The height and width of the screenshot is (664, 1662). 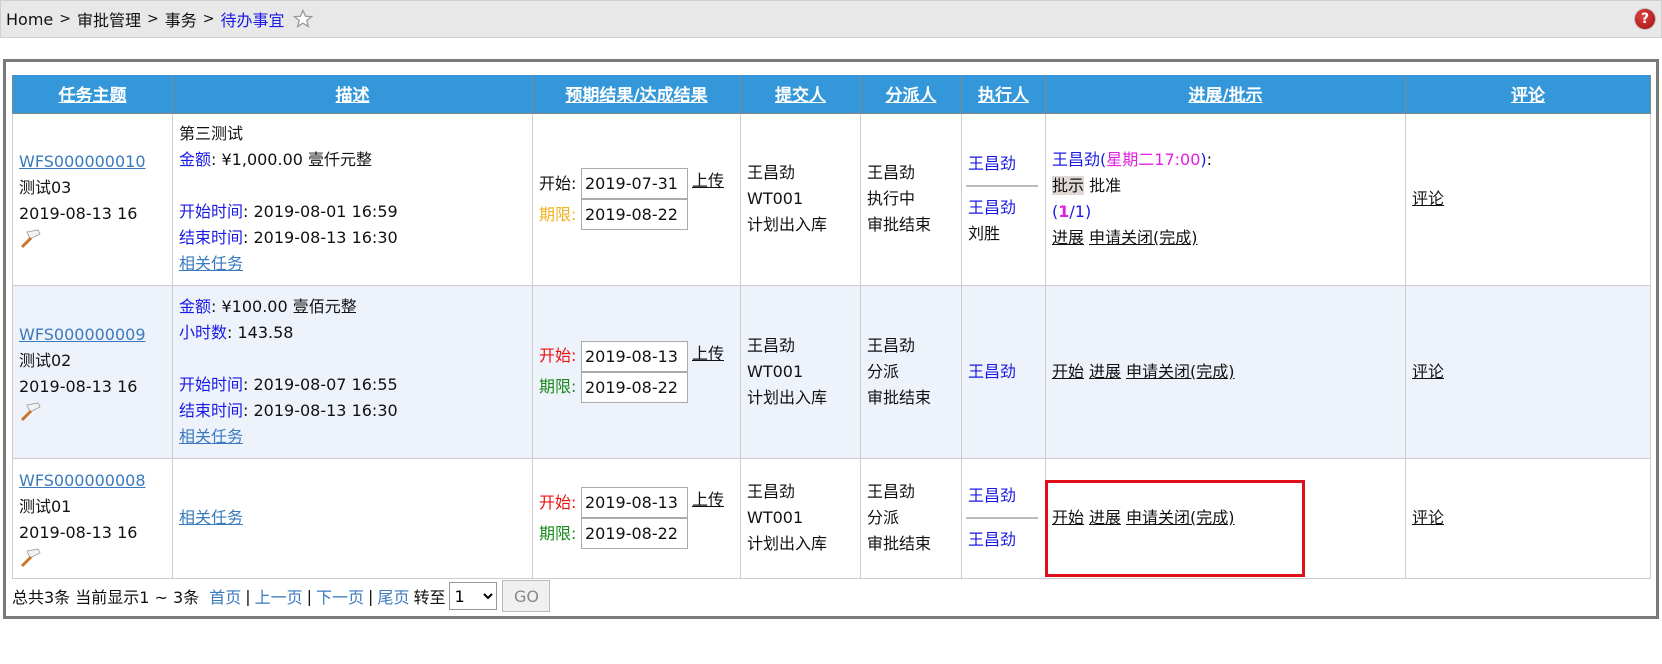 I want to click on last-page-link: 尾页, so click(x=393, y=596).